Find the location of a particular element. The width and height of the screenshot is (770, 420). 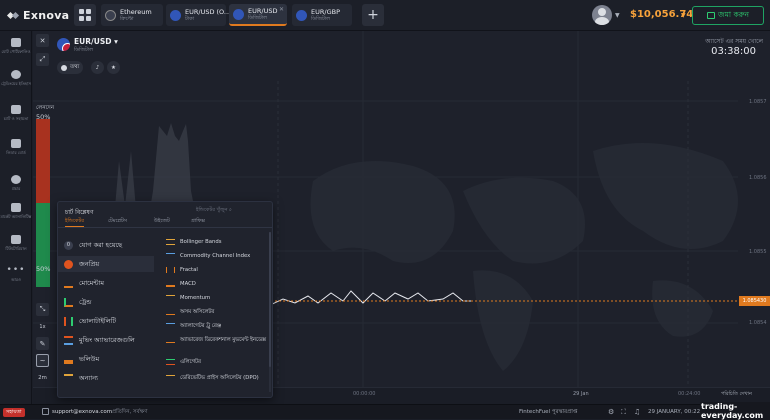

category-volatility: ভোলাটাইলিটি is located at coordinates (106, 321).